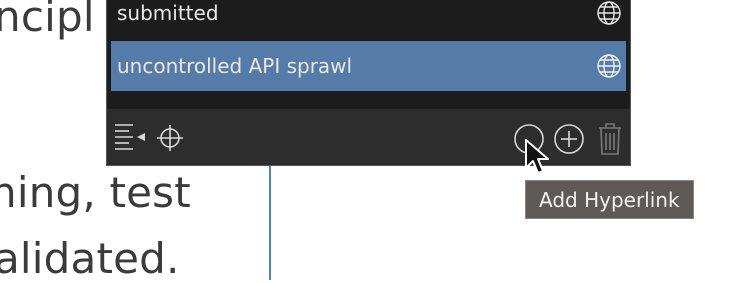  Describe the element at coordinates (569, 139) in the screenshot. I see `add-circle-icon` at that location.